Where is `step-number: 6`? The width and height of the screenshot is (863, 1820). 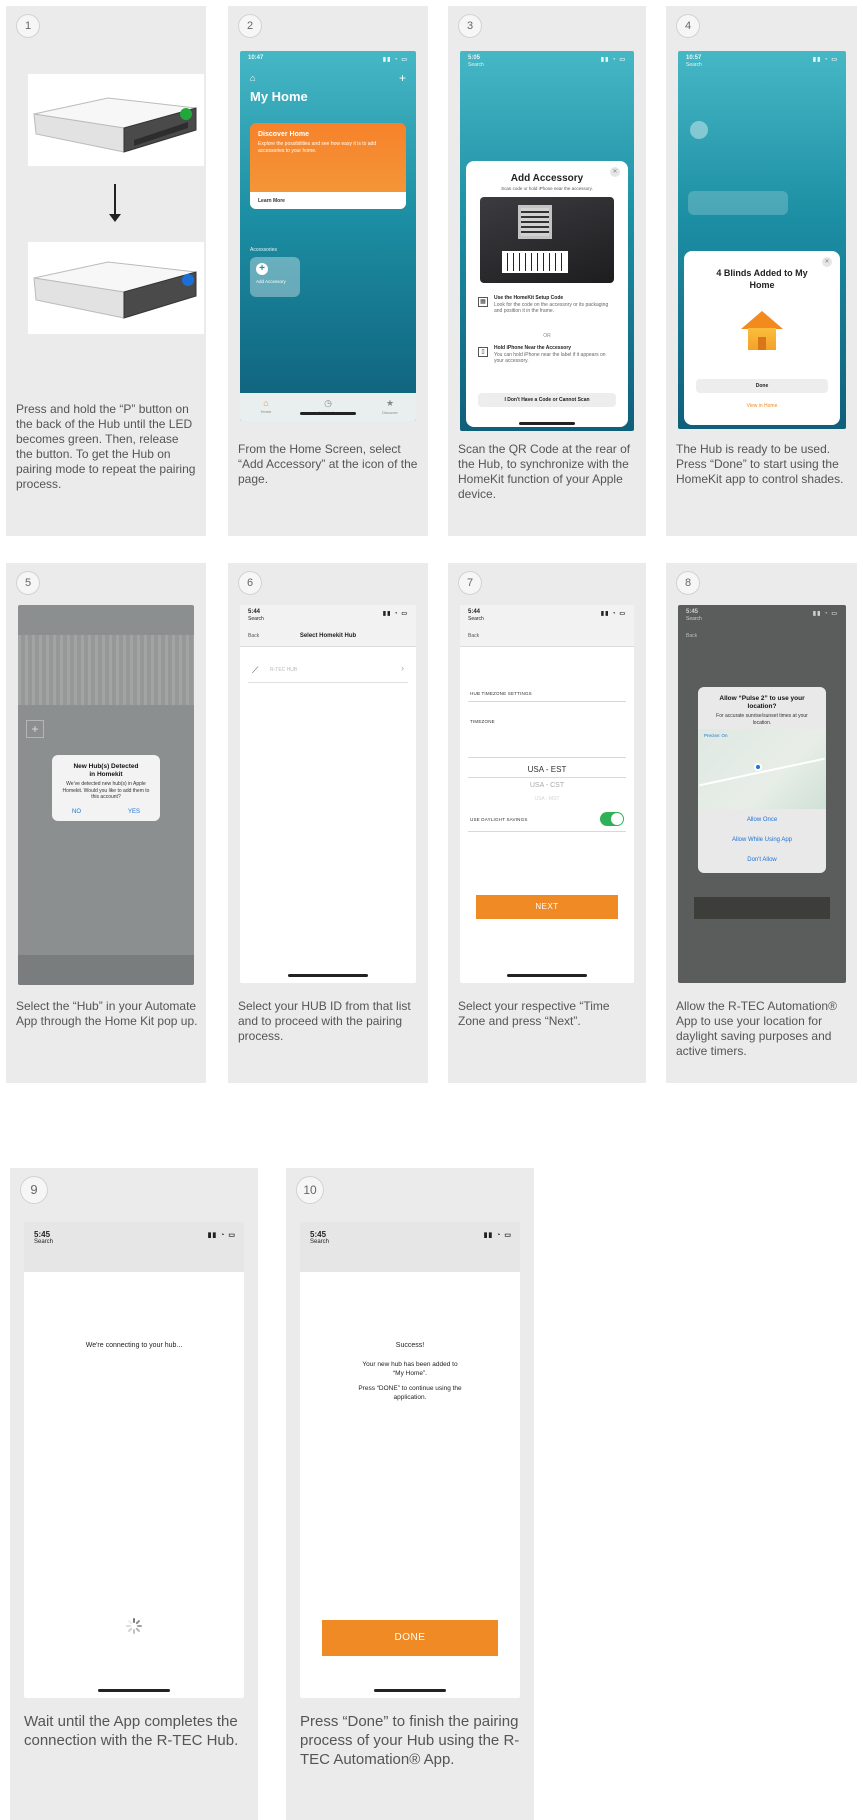 step-number: 6 is located at coordinates (250, 583).